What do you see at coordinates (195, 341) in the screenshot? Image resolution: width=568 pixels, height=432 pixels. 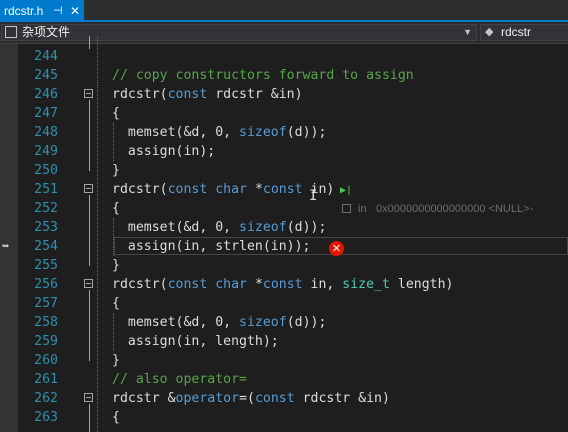 I see `code-text: assign(in, length);` at bounding box center [195, 341].